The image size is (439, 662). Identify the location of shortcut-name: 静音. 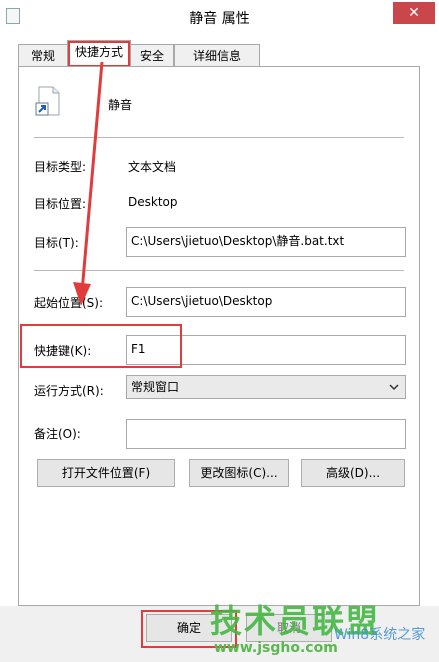
(120, 105).